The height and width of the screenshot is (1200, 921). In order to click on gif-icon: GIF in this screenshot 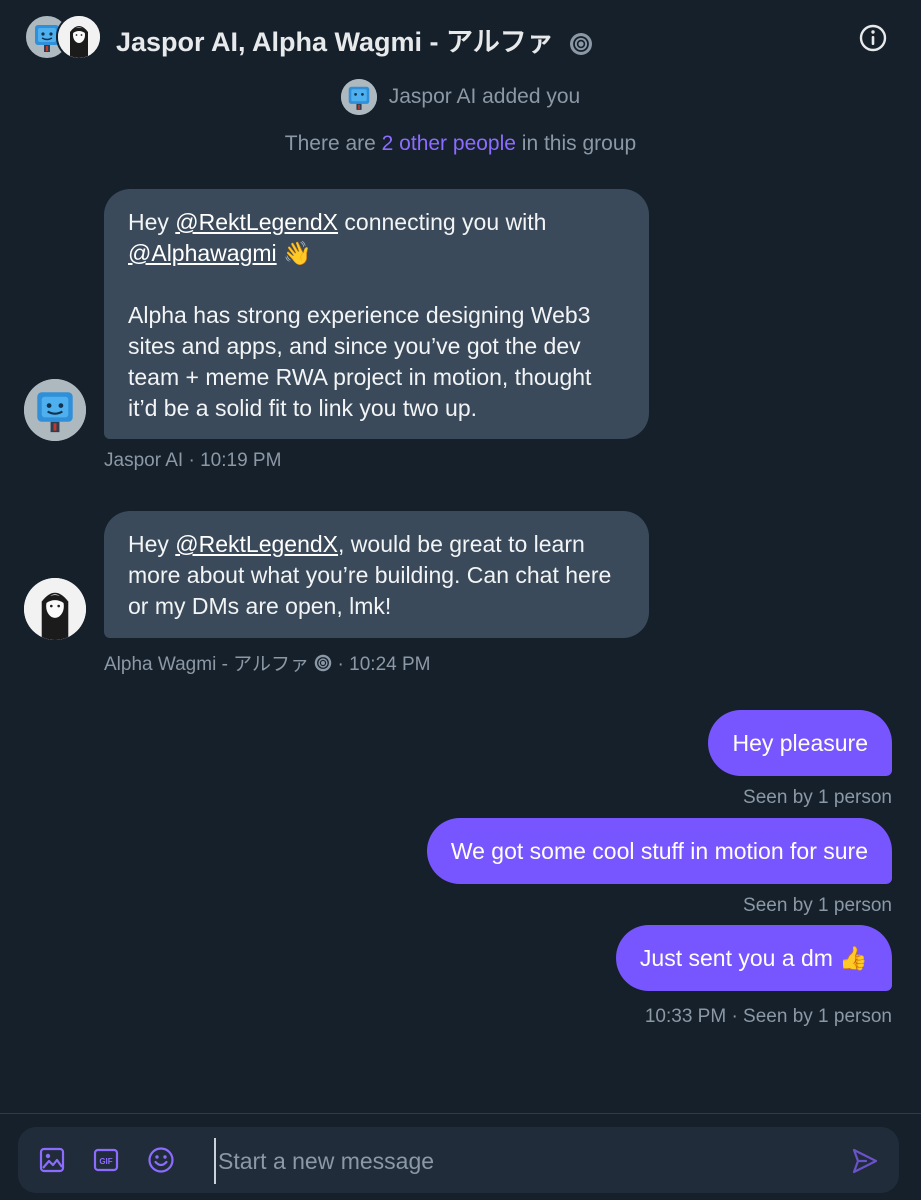, I will do `click(106, 1160)`.